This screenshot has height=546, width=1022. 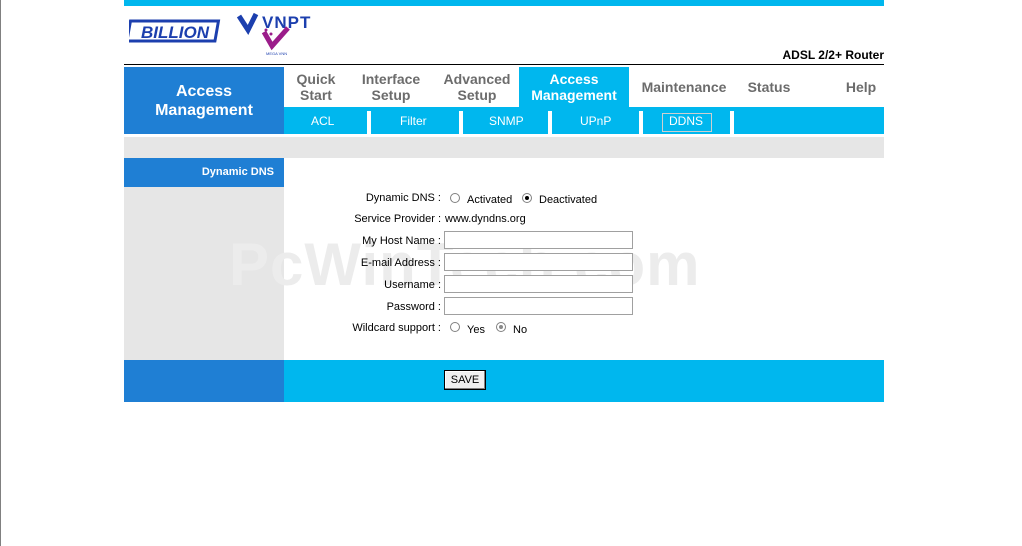 I want to click on deactivated-radio, so click(x=527, y=198).